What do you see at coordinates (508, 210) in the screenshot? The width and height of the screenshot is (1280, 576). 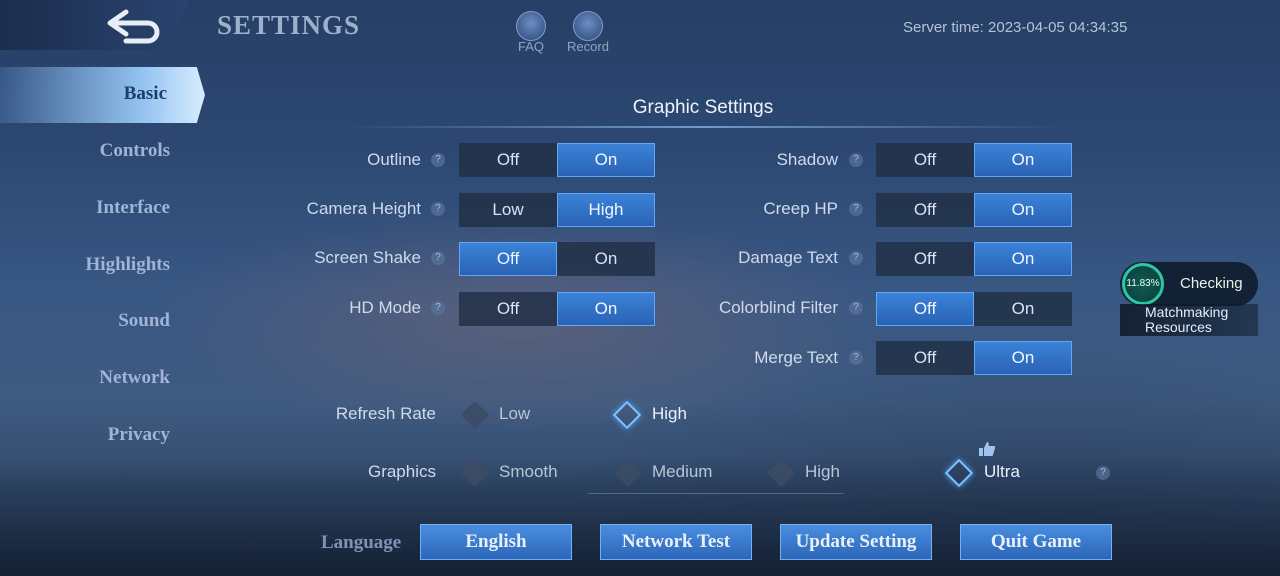 I see `camera-height-low: Low` at bounding box center [508, 210].